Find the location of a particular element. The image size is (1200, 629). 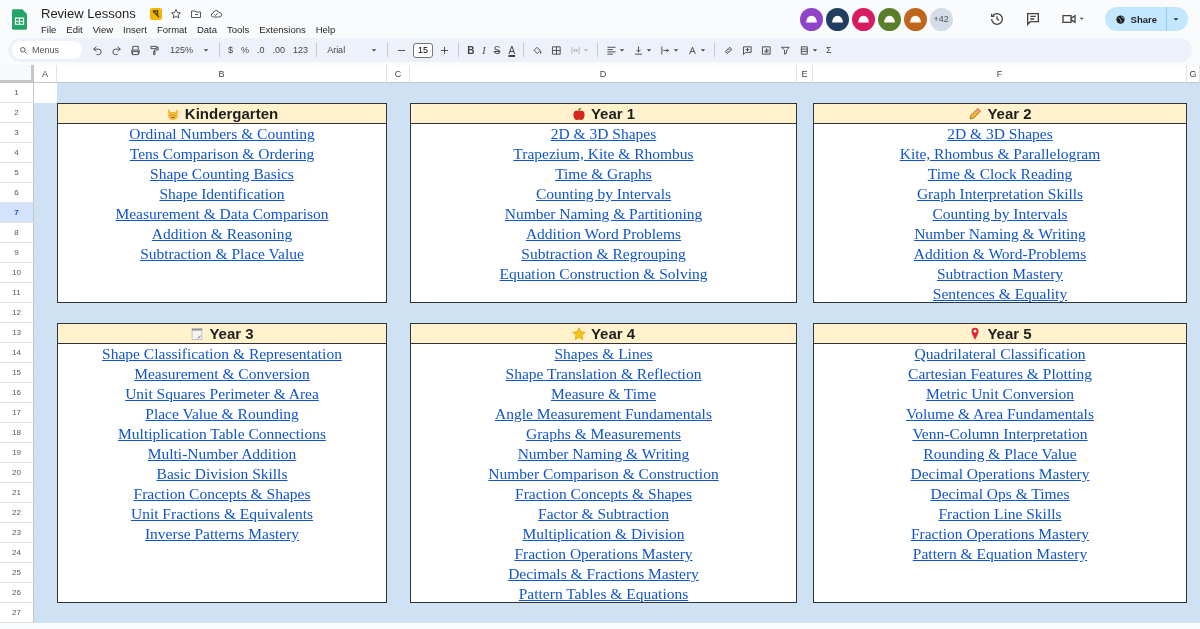

lesson-link: Volume & Area Fundamentals is located at coordinates (1000, 414).